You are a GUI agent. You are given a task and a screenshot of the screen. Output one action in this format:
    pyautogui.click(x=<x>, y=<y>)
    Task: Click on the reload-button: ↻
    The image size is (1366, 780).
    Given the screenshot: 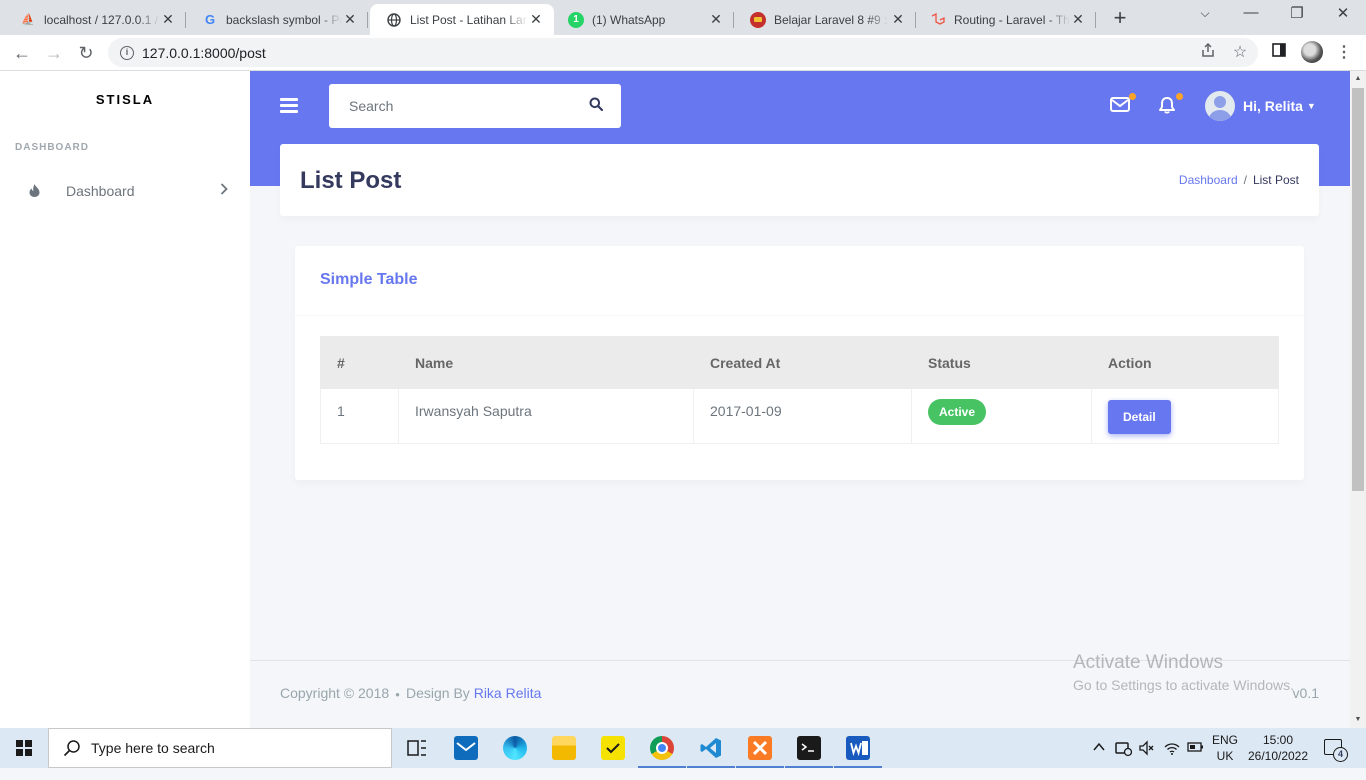 What is the action you would take?
    pyautogui.click(x=86, y=53)
    